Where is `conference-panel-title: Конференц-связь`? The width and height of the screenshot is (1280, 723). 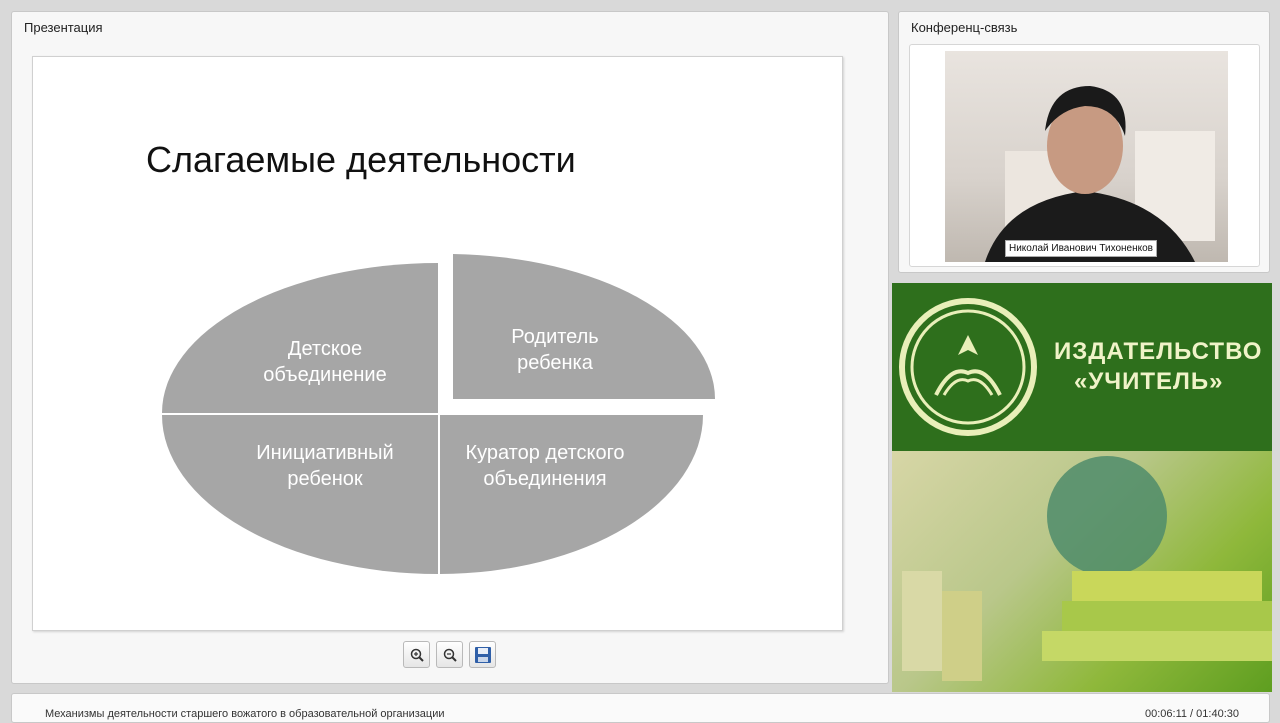
conference-panel-title: Конференц-связь is located at coordinates (964, 27).